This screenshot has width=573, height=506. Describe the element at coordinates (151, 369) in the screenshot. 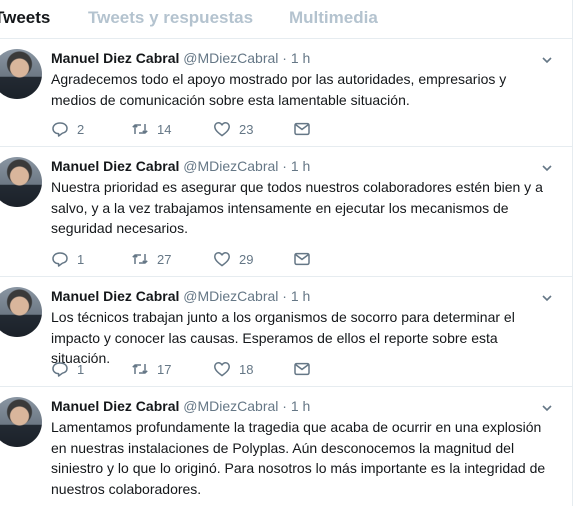

I see `retweet-button: 17` at that location.